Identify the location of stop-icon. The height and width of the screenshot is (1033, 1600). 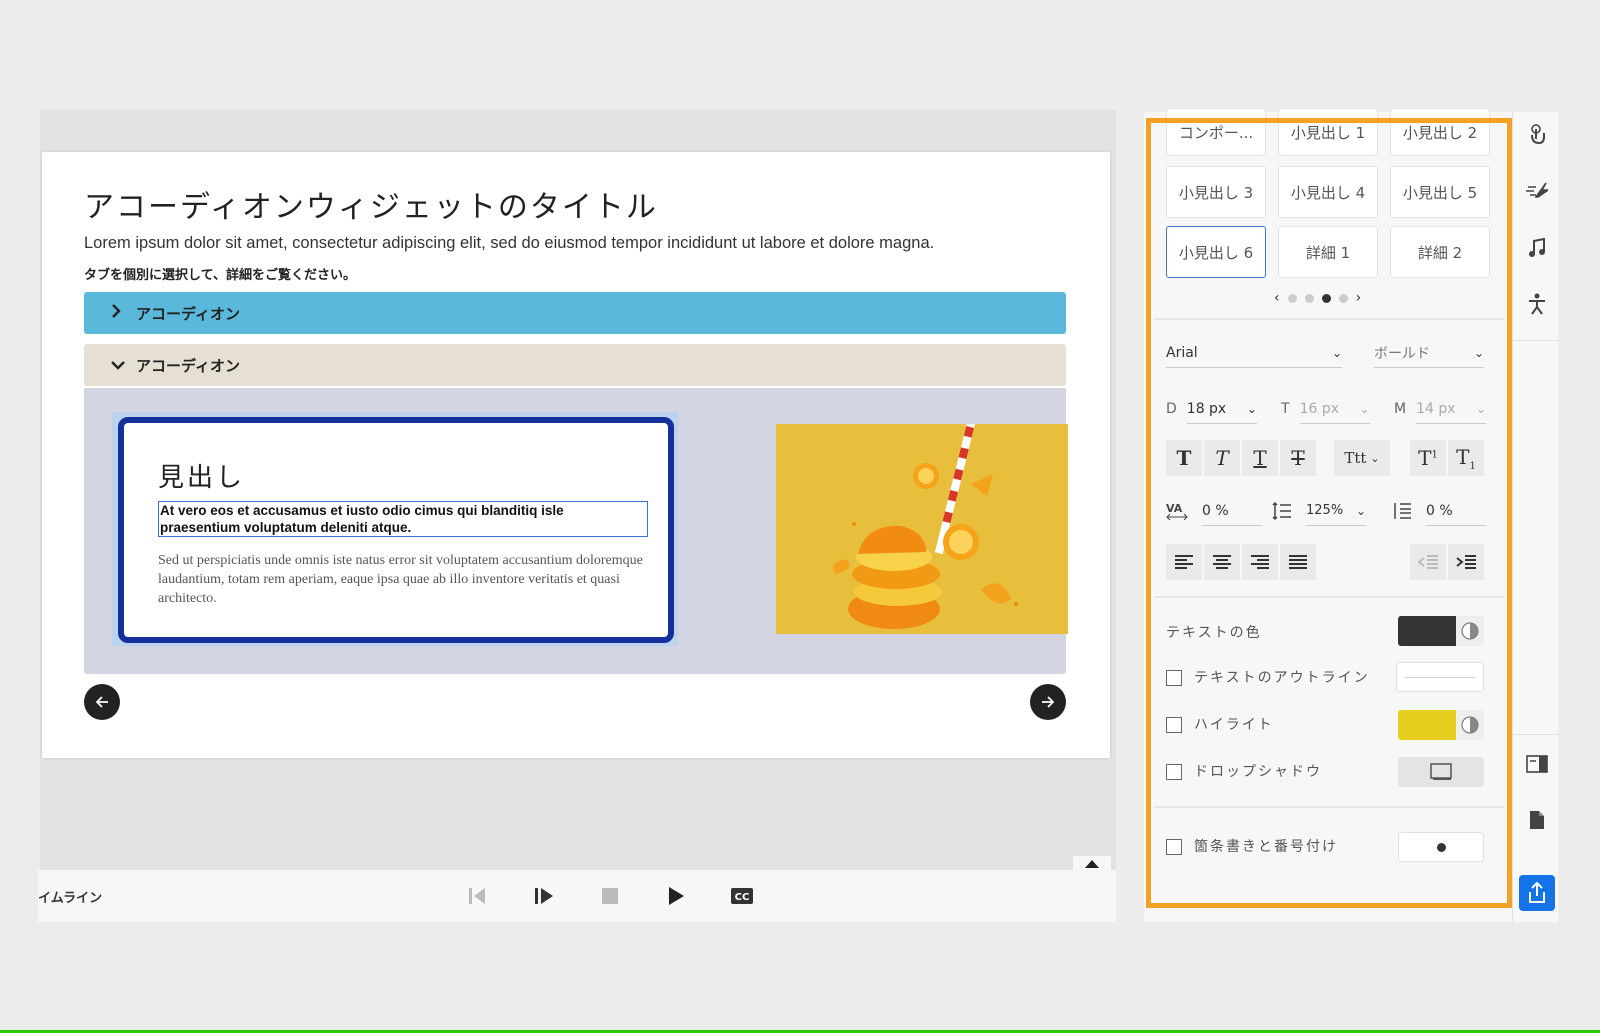
(610, 896).